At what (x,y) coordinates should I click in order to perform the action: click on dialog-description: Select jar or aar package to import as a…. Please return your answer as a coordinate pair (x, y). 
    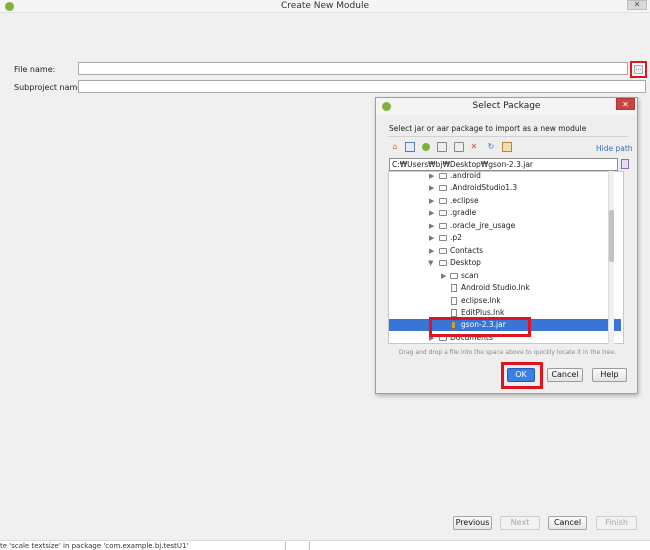
    Looking at the image, I should click on (488, 128).